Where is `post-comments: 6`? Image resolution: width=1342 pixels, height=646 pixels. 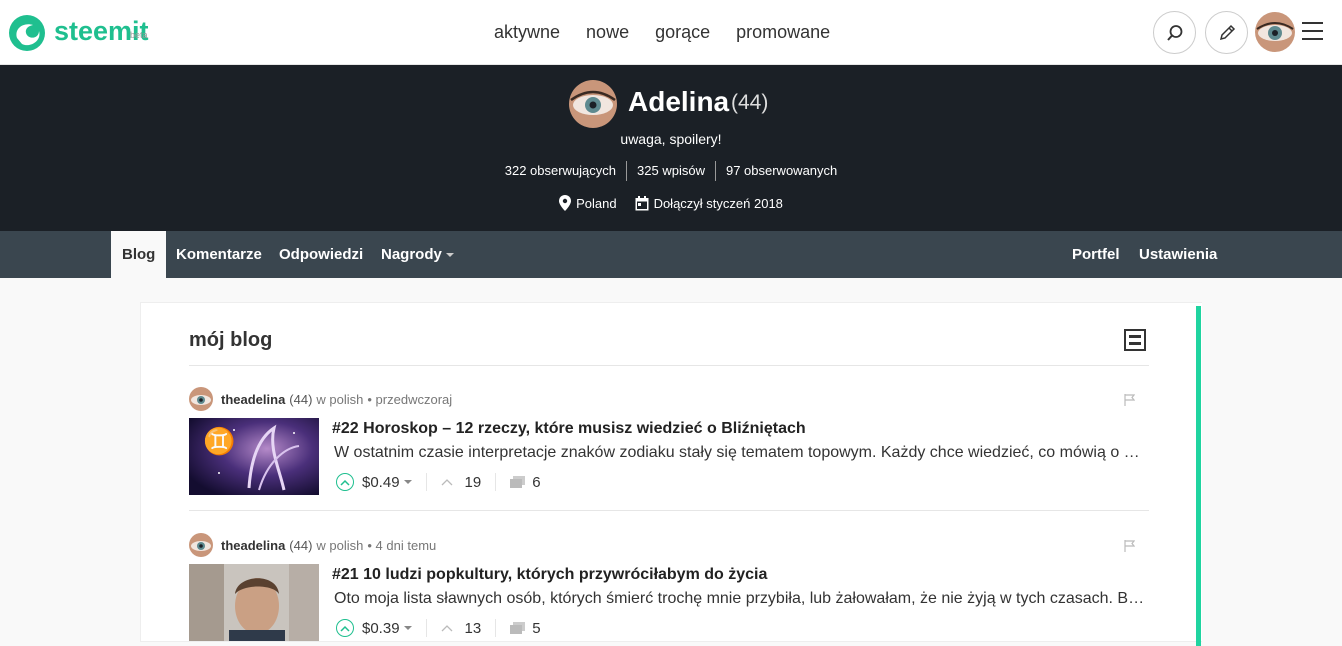 post-comments: 6 is located at coordinates (536, 482).